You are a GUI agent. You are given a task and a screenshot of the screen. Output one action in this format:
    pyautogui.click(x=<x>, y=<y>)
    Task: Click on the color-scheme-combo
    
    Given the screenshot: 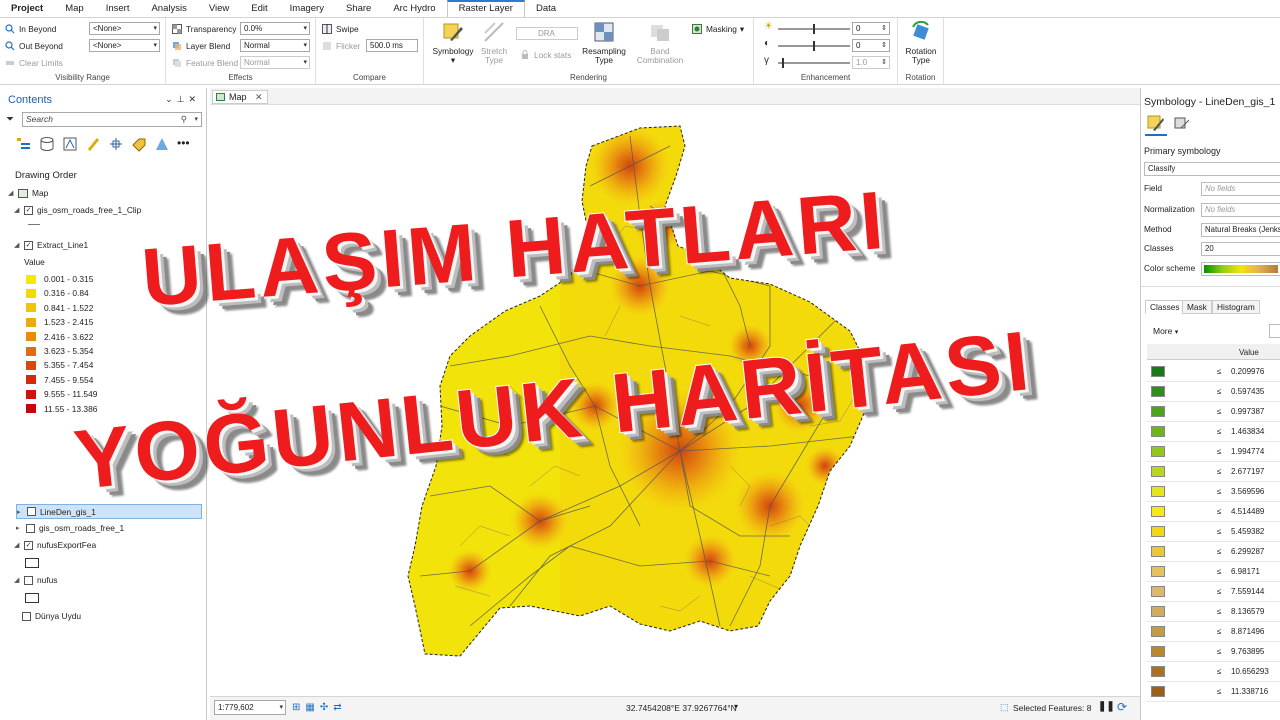 What is the action you would take?
    pyautogui.click(x=1240, y=269)
    